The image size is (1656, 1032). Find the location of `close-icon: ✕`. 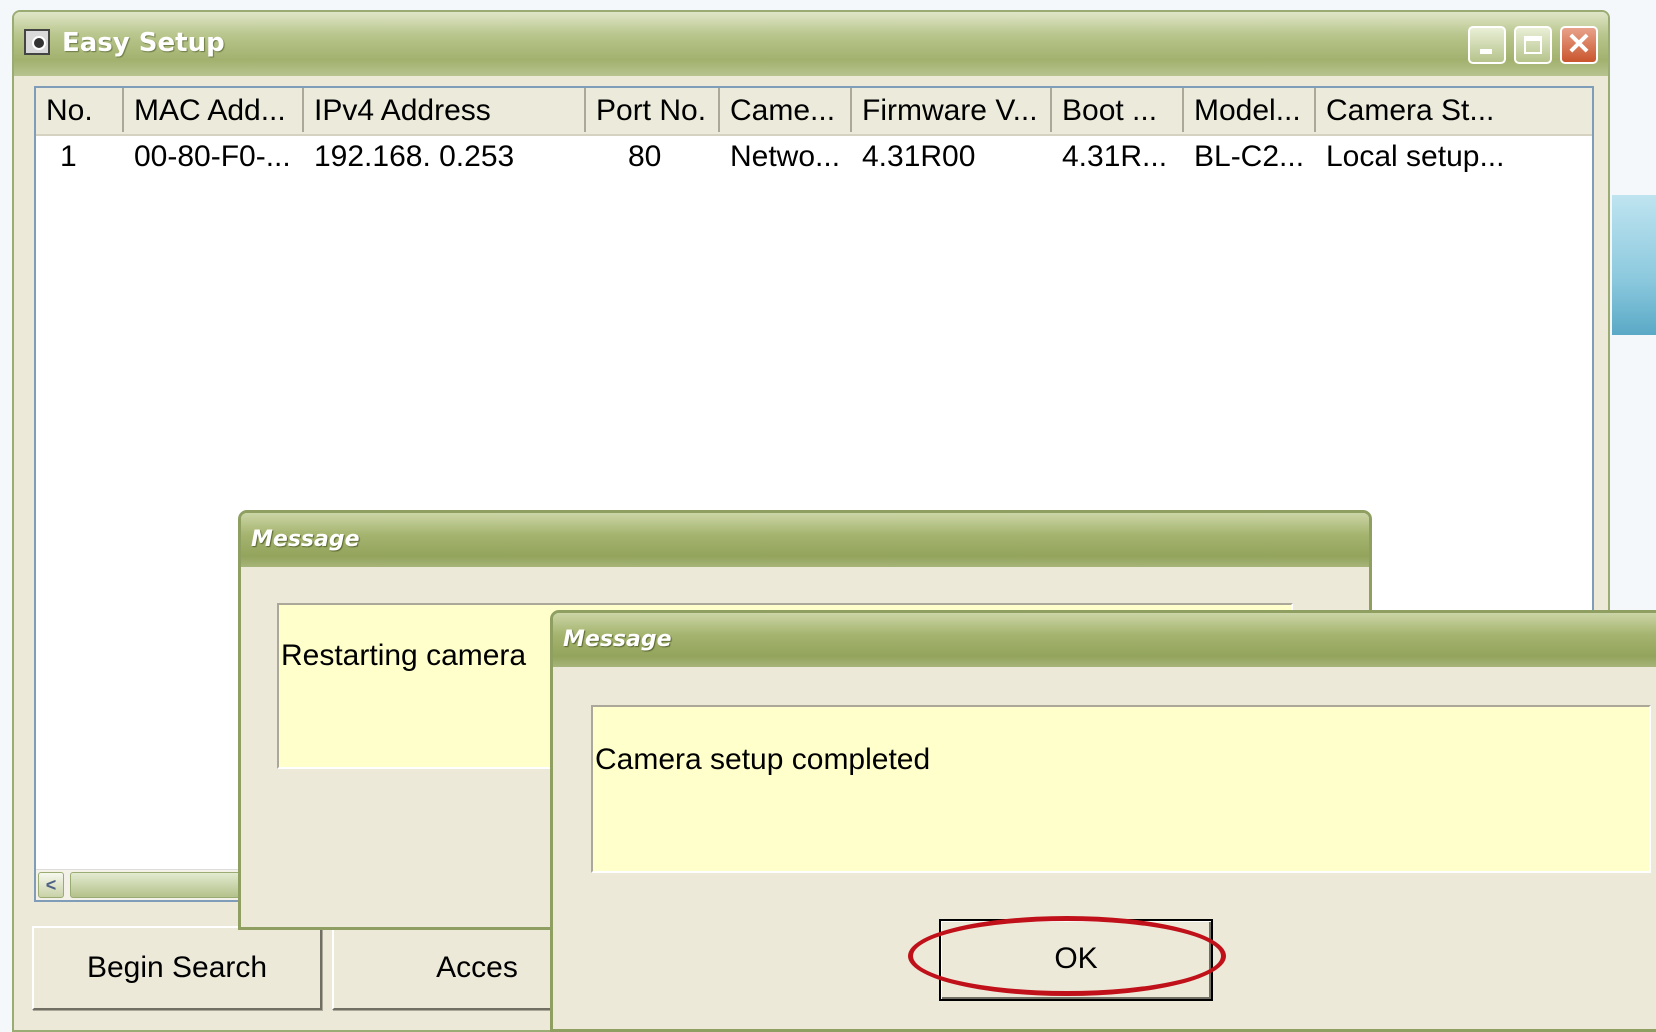

close-icon: ✕ is located at coordinates (1579, 44).